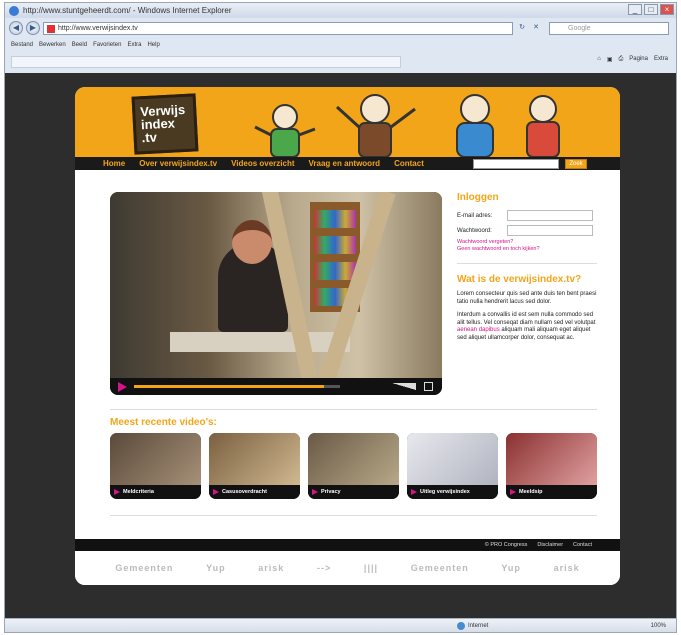 The width and height of the screenshot is (681, 635). I want to click on status-bar: Internet 100%, so click(340, 625).